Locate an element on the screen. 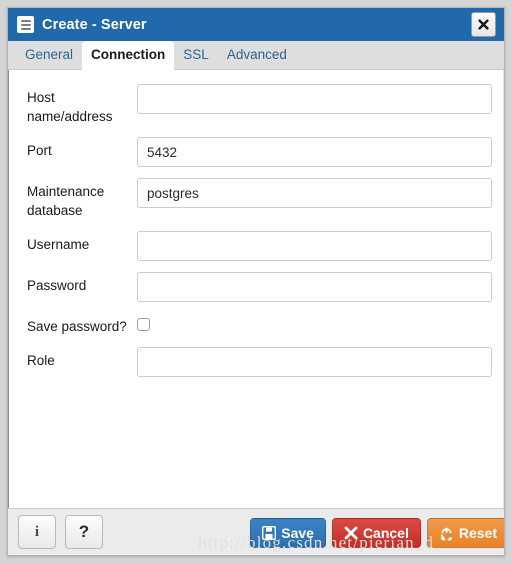 Image resolution: width=512 pixels, height=563 pixels. tab-connection: Connection is located at coordinates (128, 55).